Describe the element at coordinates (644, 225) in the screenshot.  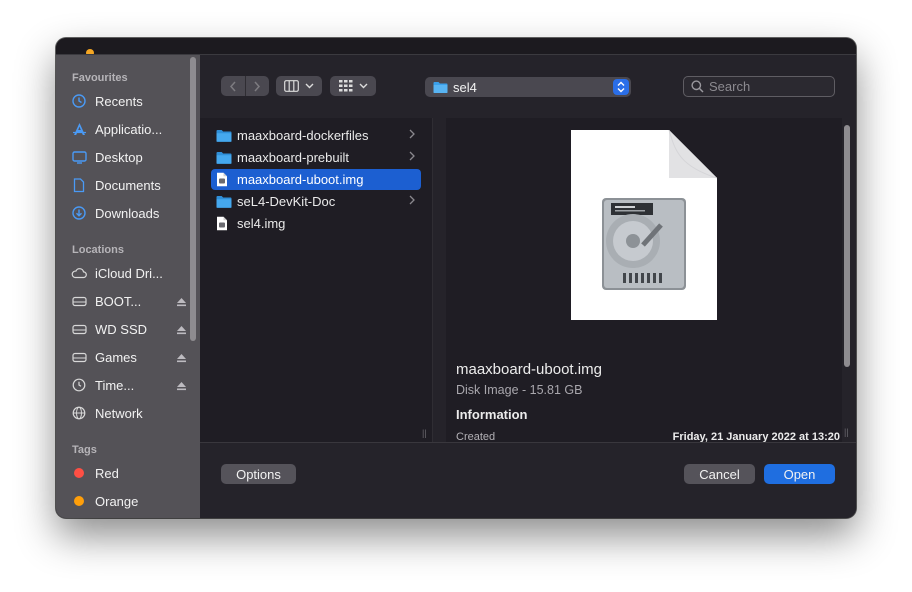
I see `disk-image-preview-icon` at that location.